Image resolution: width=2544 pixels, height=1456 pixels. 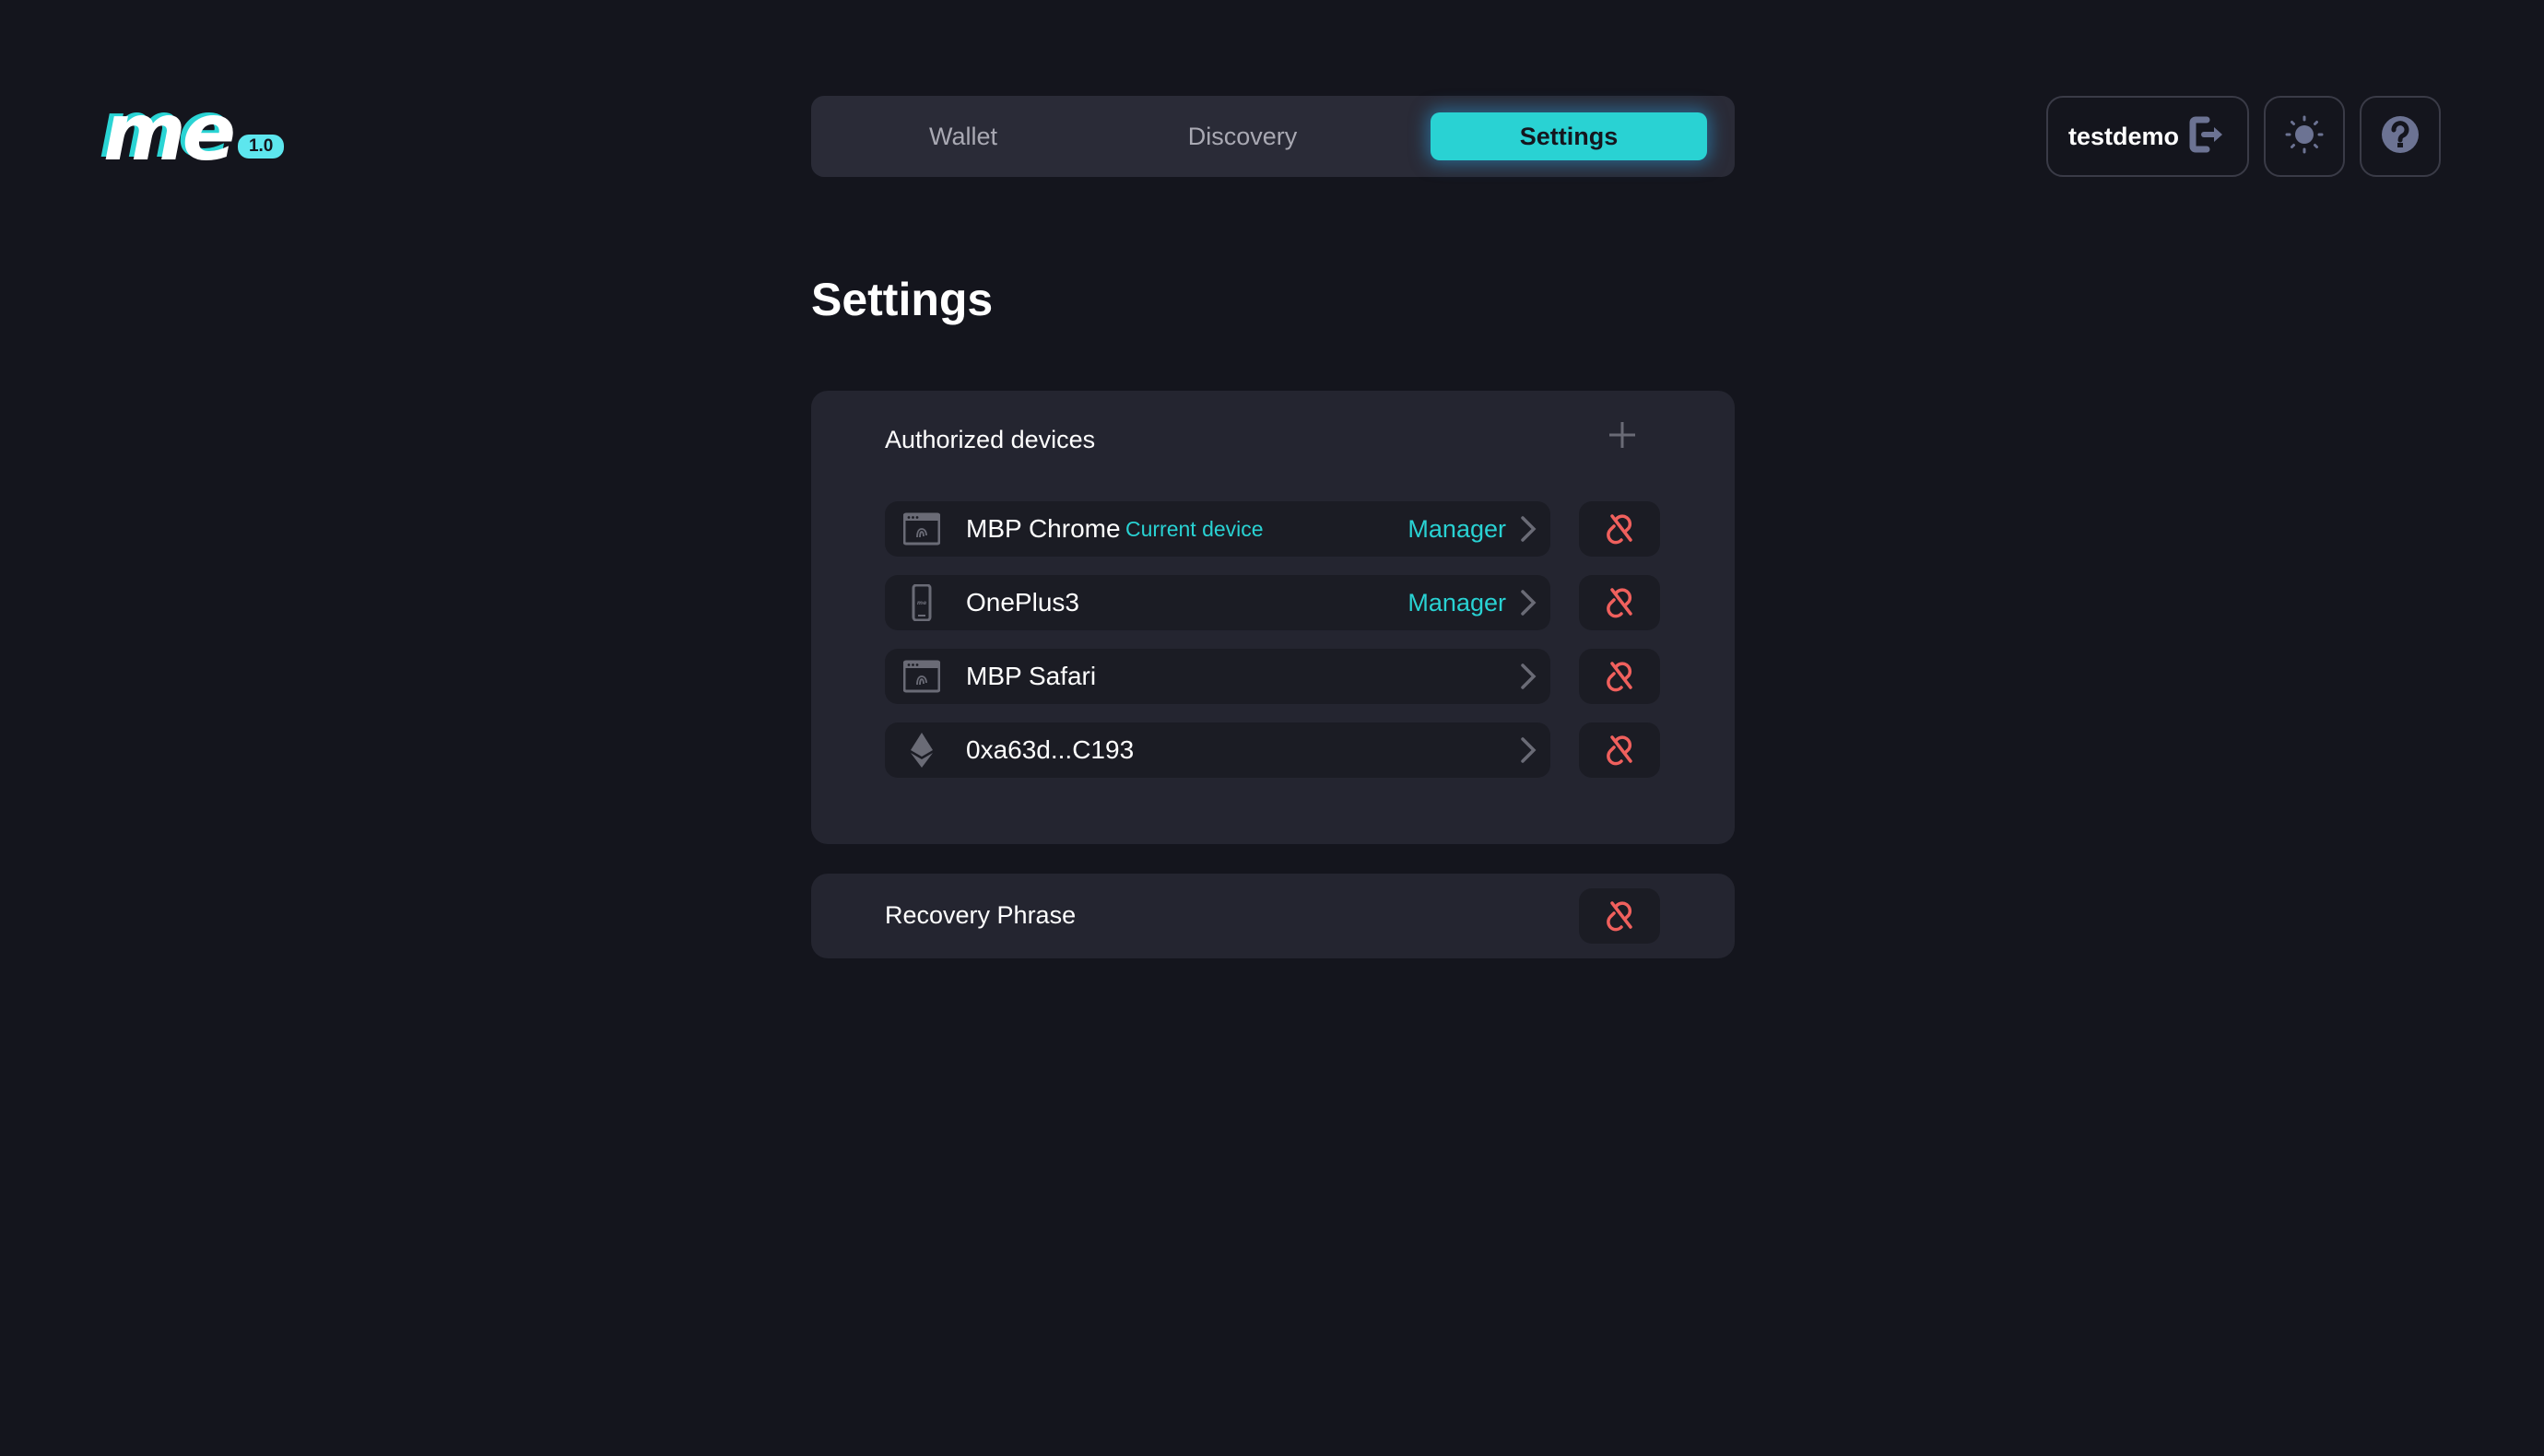 What do you see at coordinates (981, 915) in the screenshot?
I see `recovery-phrase-title: Recovery Phrase` at bounding box center [981, 915].